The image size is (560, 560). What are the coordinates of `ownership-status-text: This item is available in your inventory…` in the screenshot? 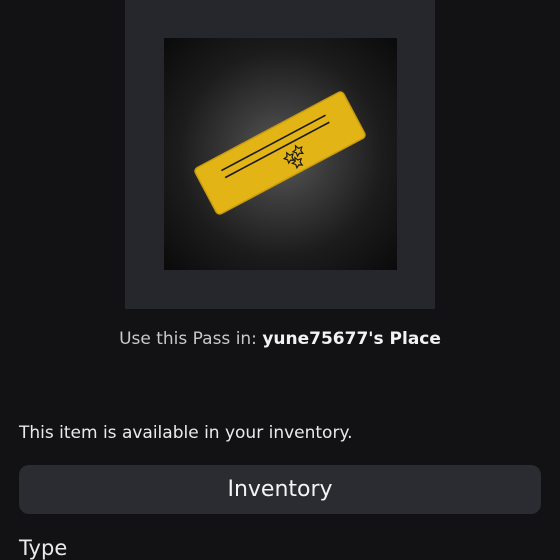 It's located at (186, 433).